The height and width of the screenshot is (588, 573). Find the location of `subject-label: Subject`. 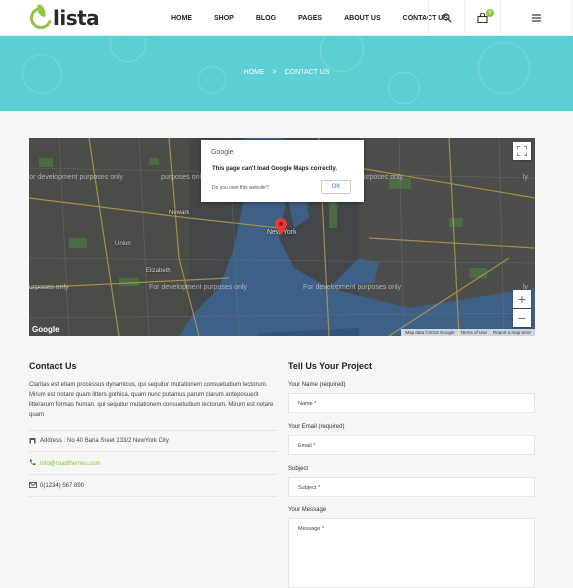

subject-label: Subject is located at coordinates (298, 469).